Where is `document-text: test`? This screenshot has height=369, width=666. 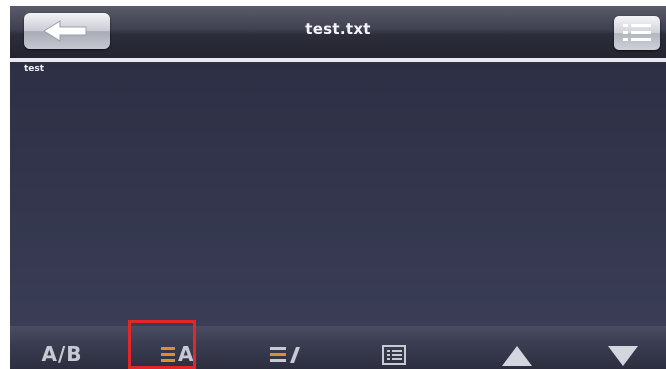 document-text: test is located at coordinates (34, 69).